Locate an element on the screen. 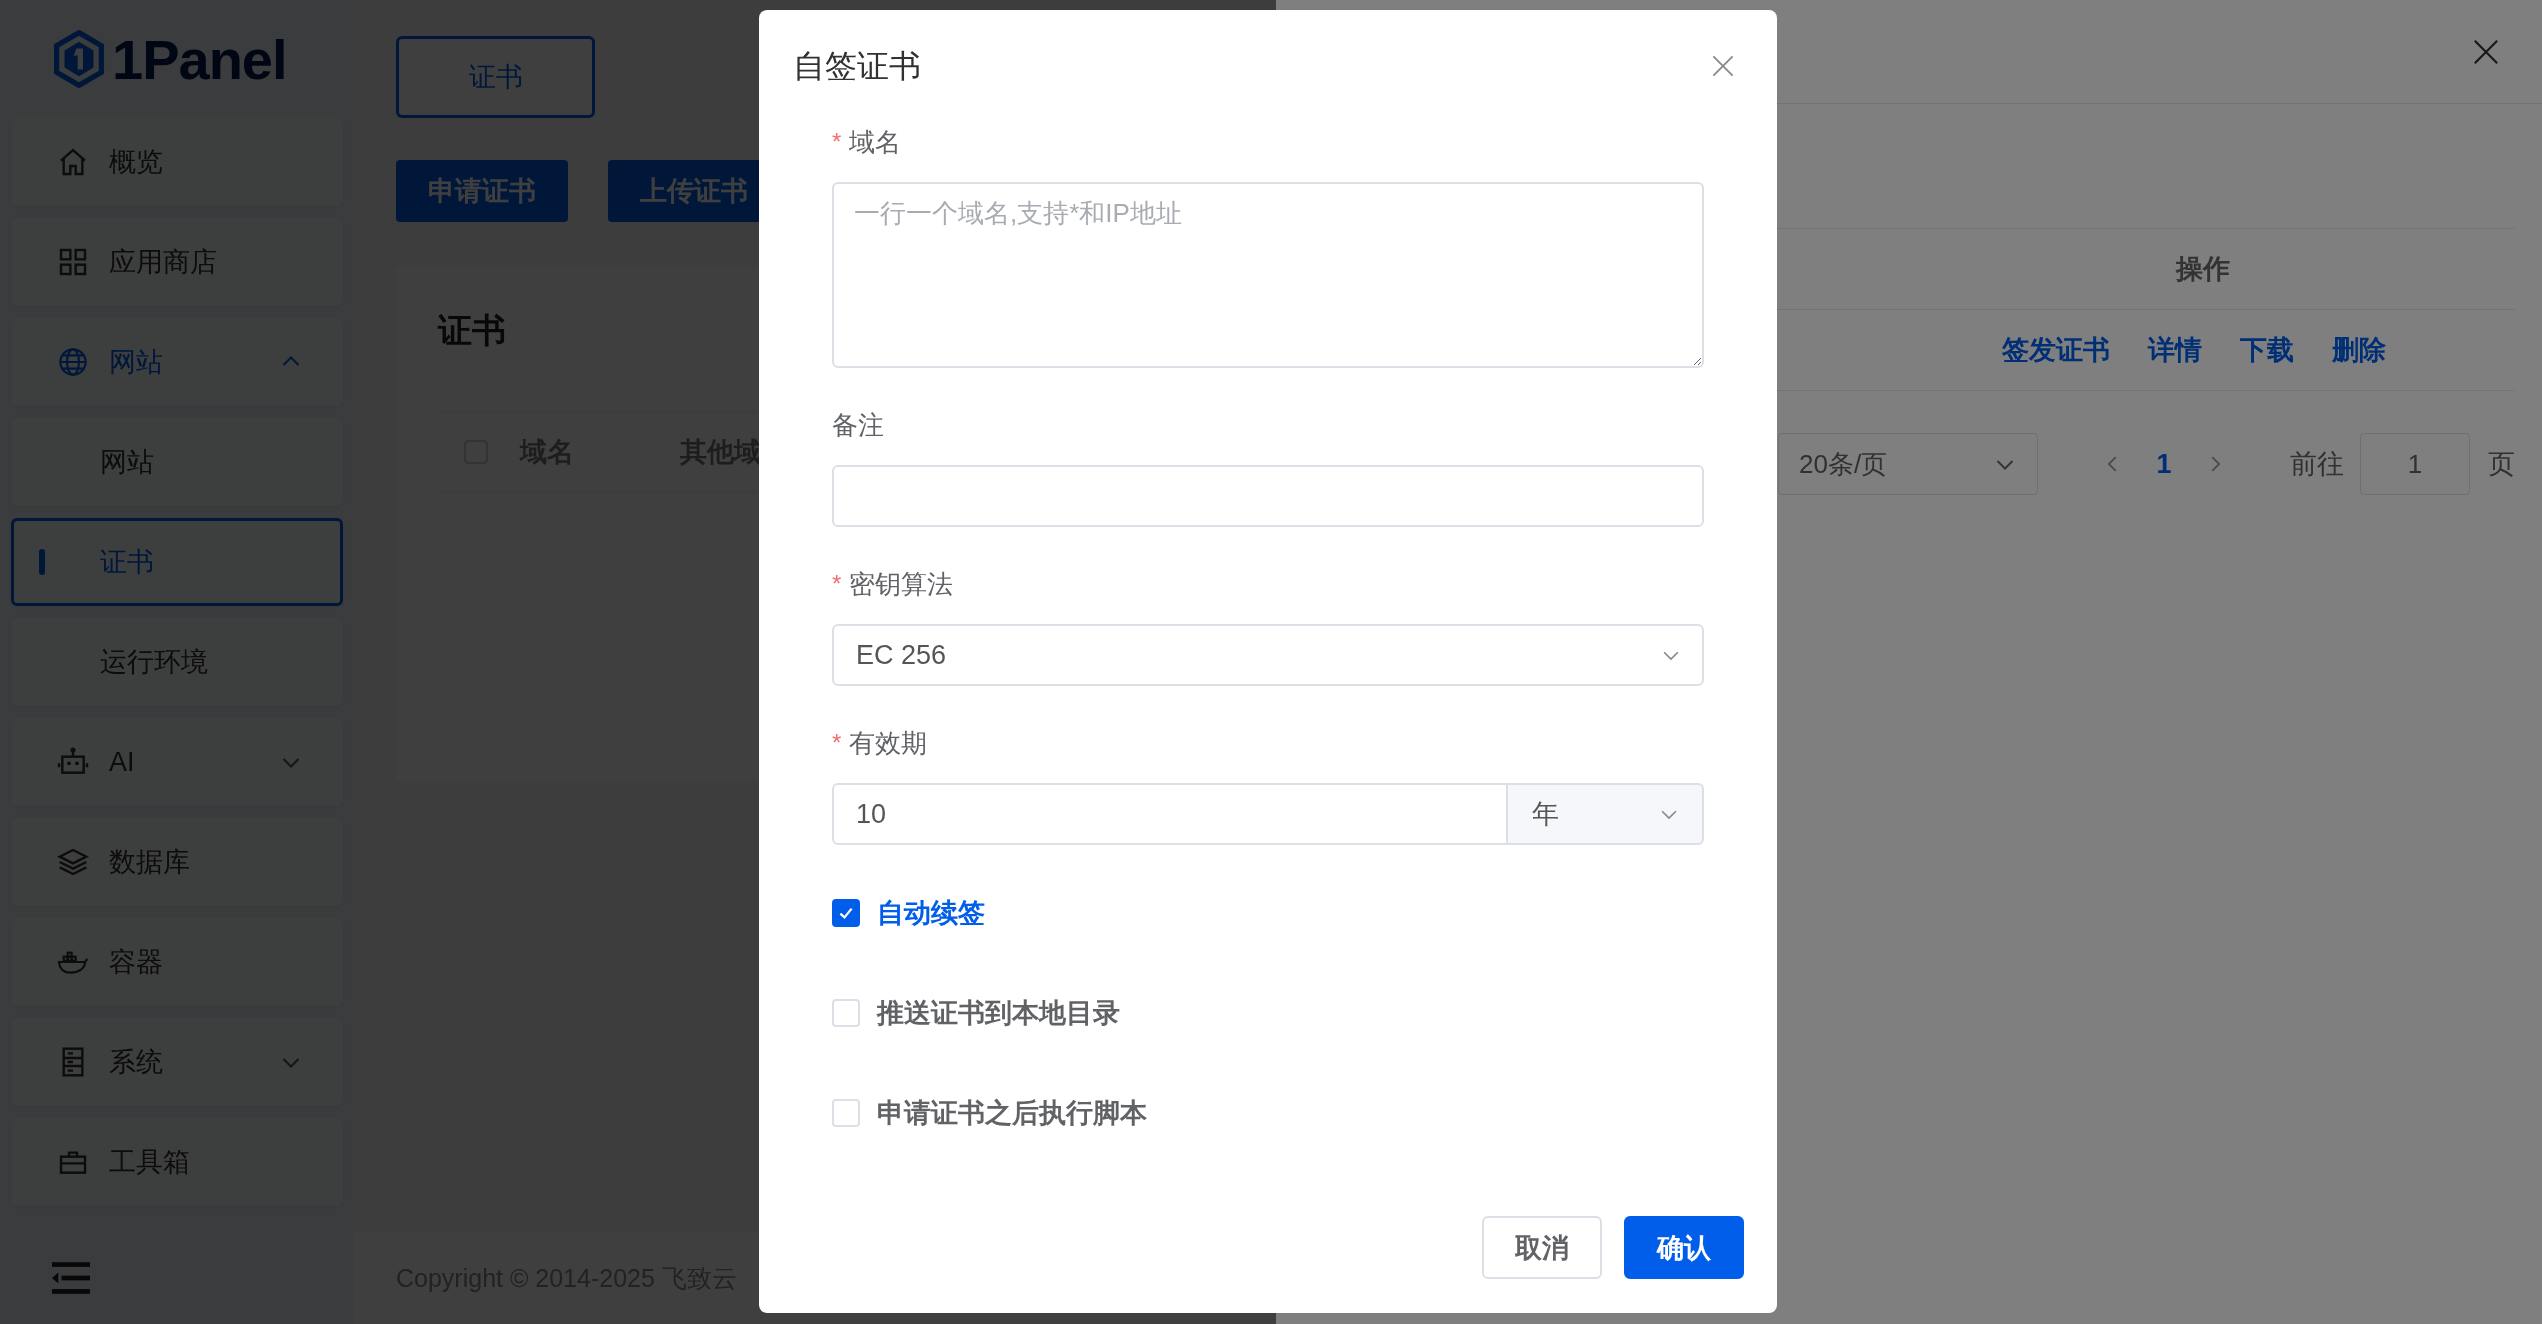 The width and height of the screenshot is (2542, 1324). field-label: 密钥算法 is located at coordinates (901, 584).